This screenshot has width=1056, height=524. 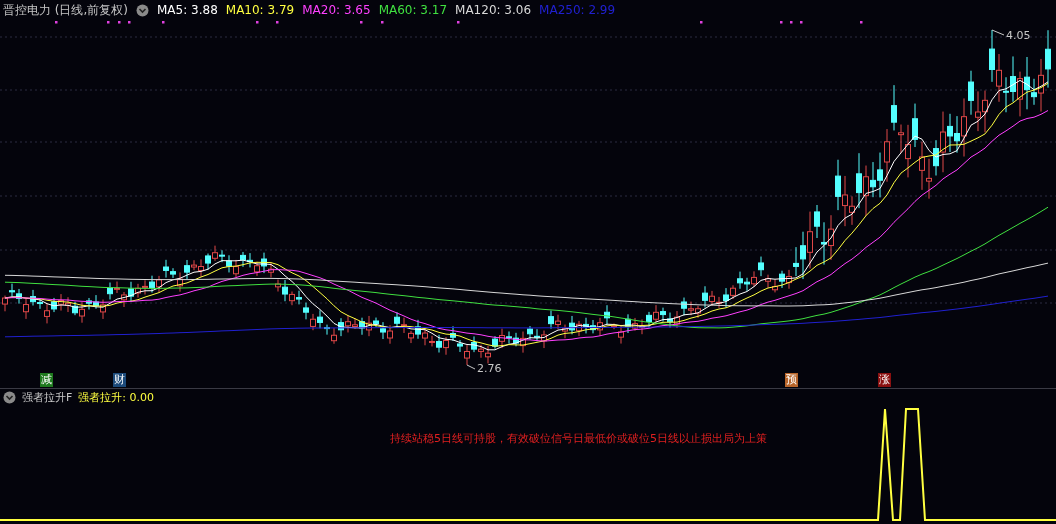 What do you see at coordinates (46, 380) in the screenshot?
I see `signal-marker: 减` at bounding box center [46, 380].